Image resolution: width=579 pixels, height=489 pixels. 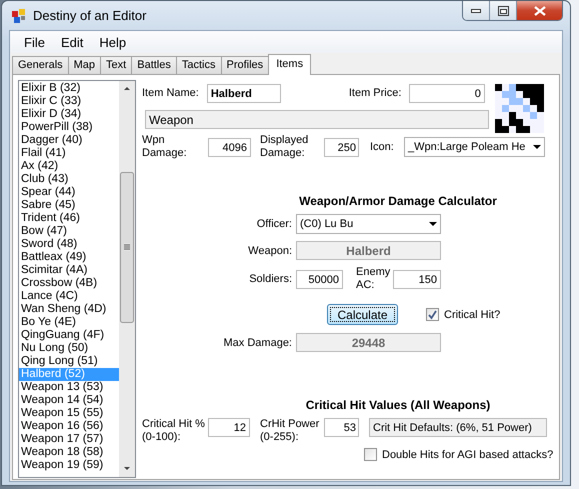 What do you see at coordinates (519, 108) in the screenshot?
I see `item-sprite-icon` at bounding box center [519, 108].